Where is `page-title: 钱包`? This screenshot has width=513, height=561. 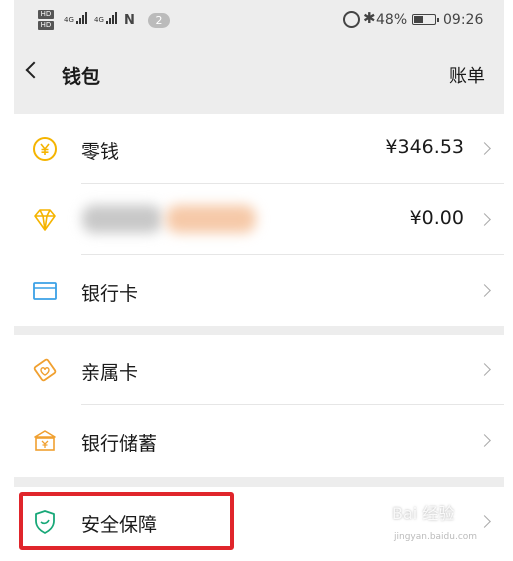 page-title: 钱包 is located at coordinates (81, 77).